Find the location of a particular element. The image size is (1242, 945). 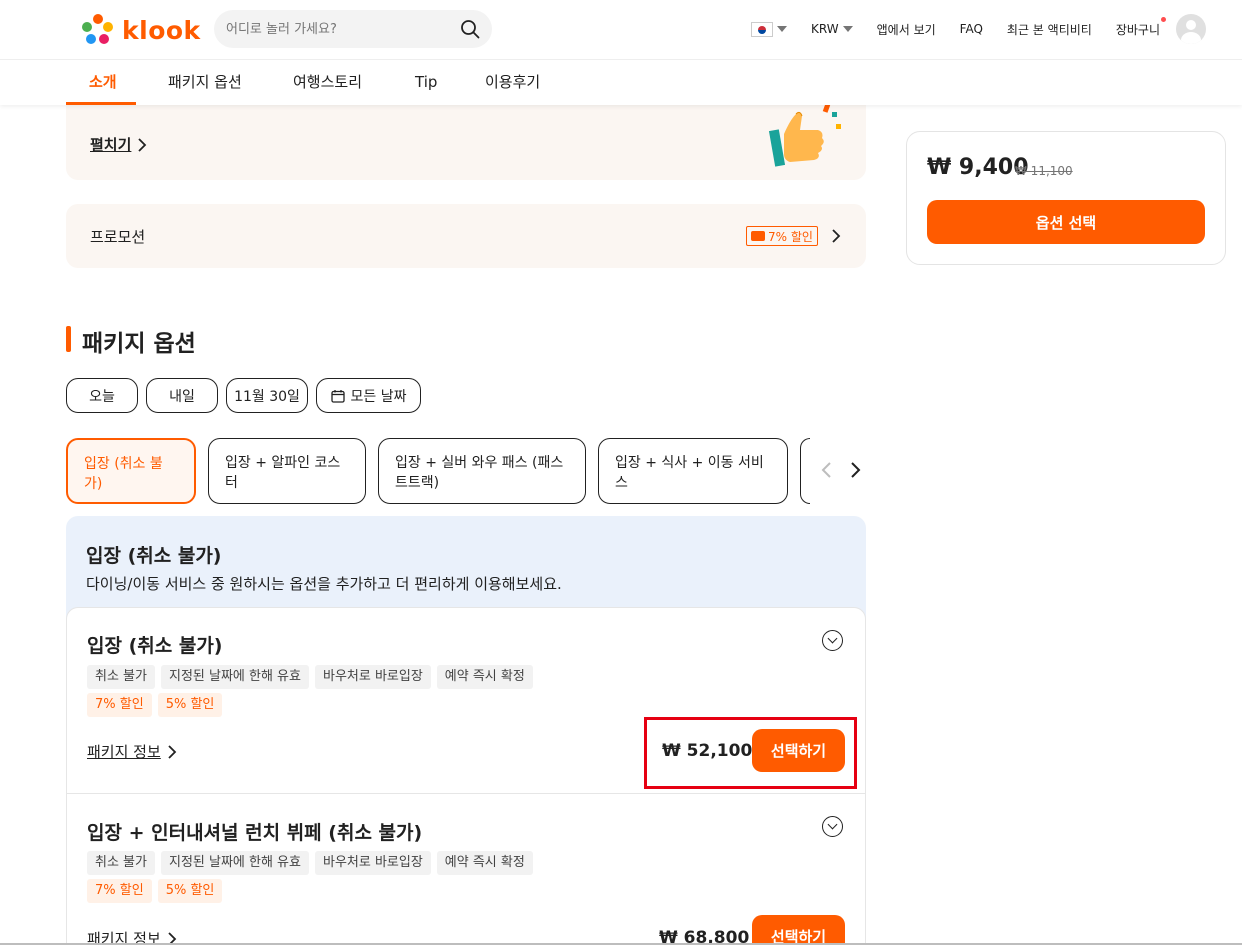

korea-flag-icon is located at coordinates (762, 29).